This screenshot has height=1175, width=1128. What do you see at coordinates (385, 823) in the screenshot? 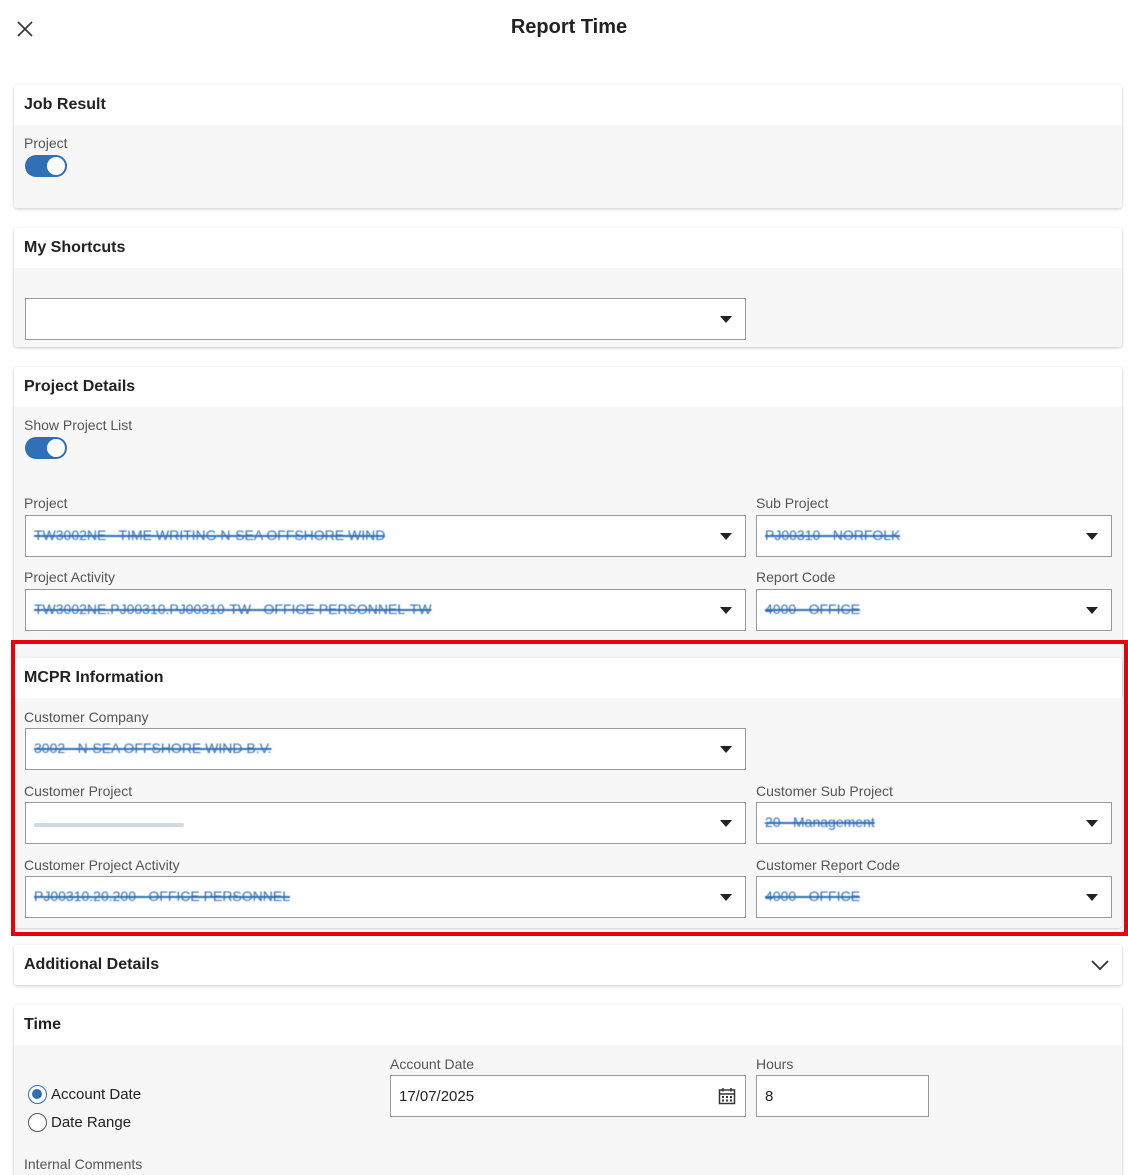
I see `customer-project-select` at bounding box center [385, 823].